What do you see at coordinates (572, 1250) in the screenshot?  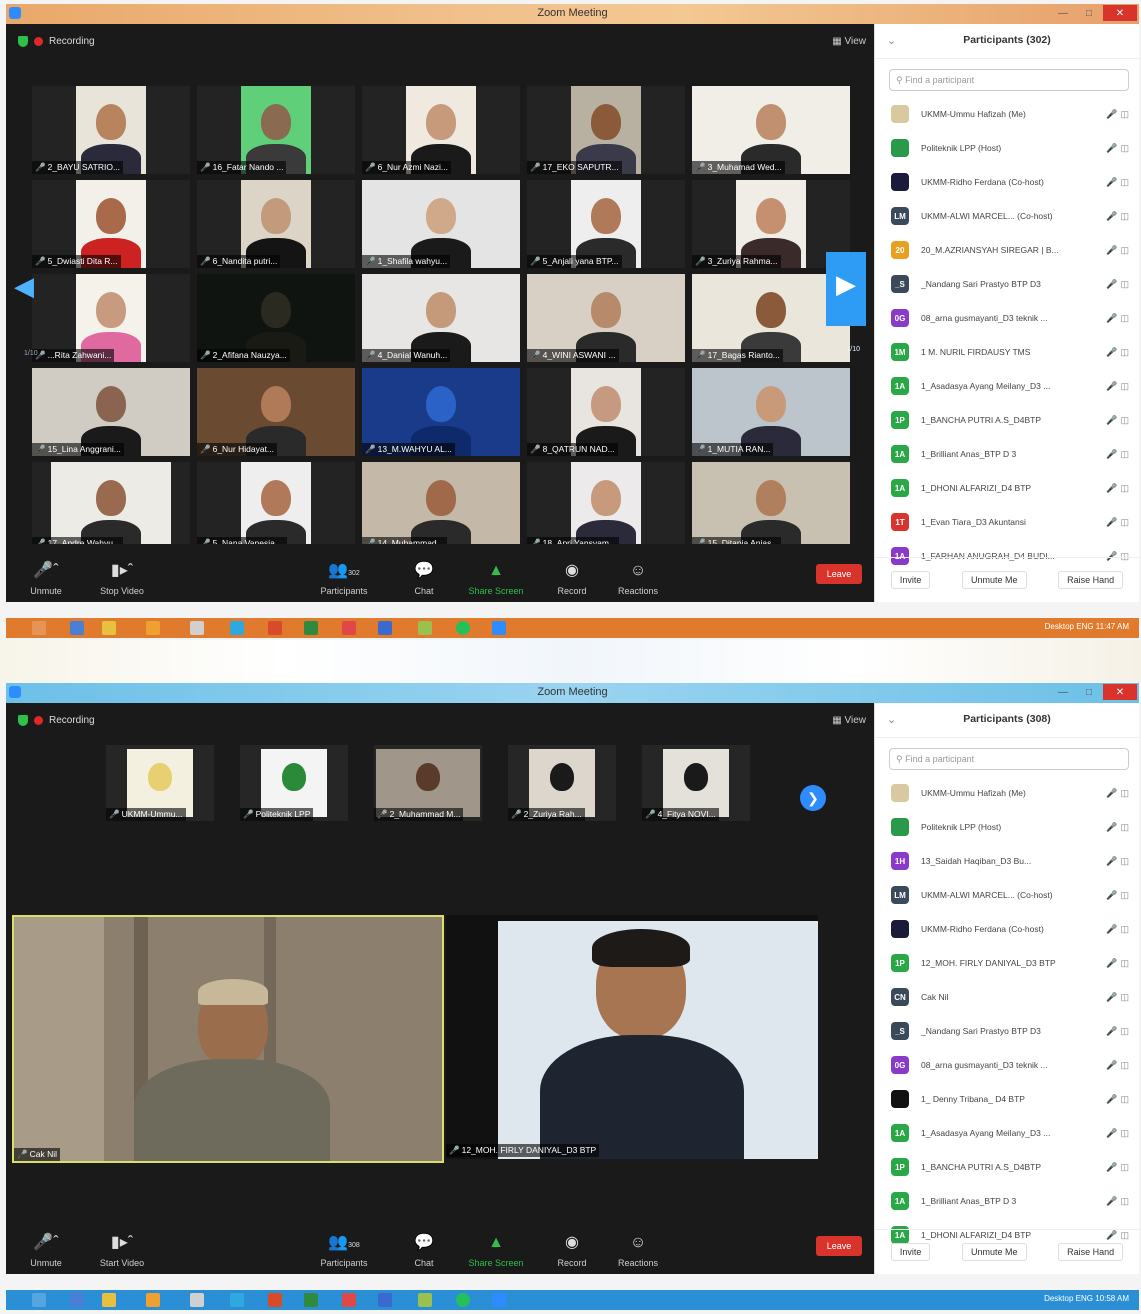 I see `record-button: ◉ Record` at bounding box center [572, 1250].